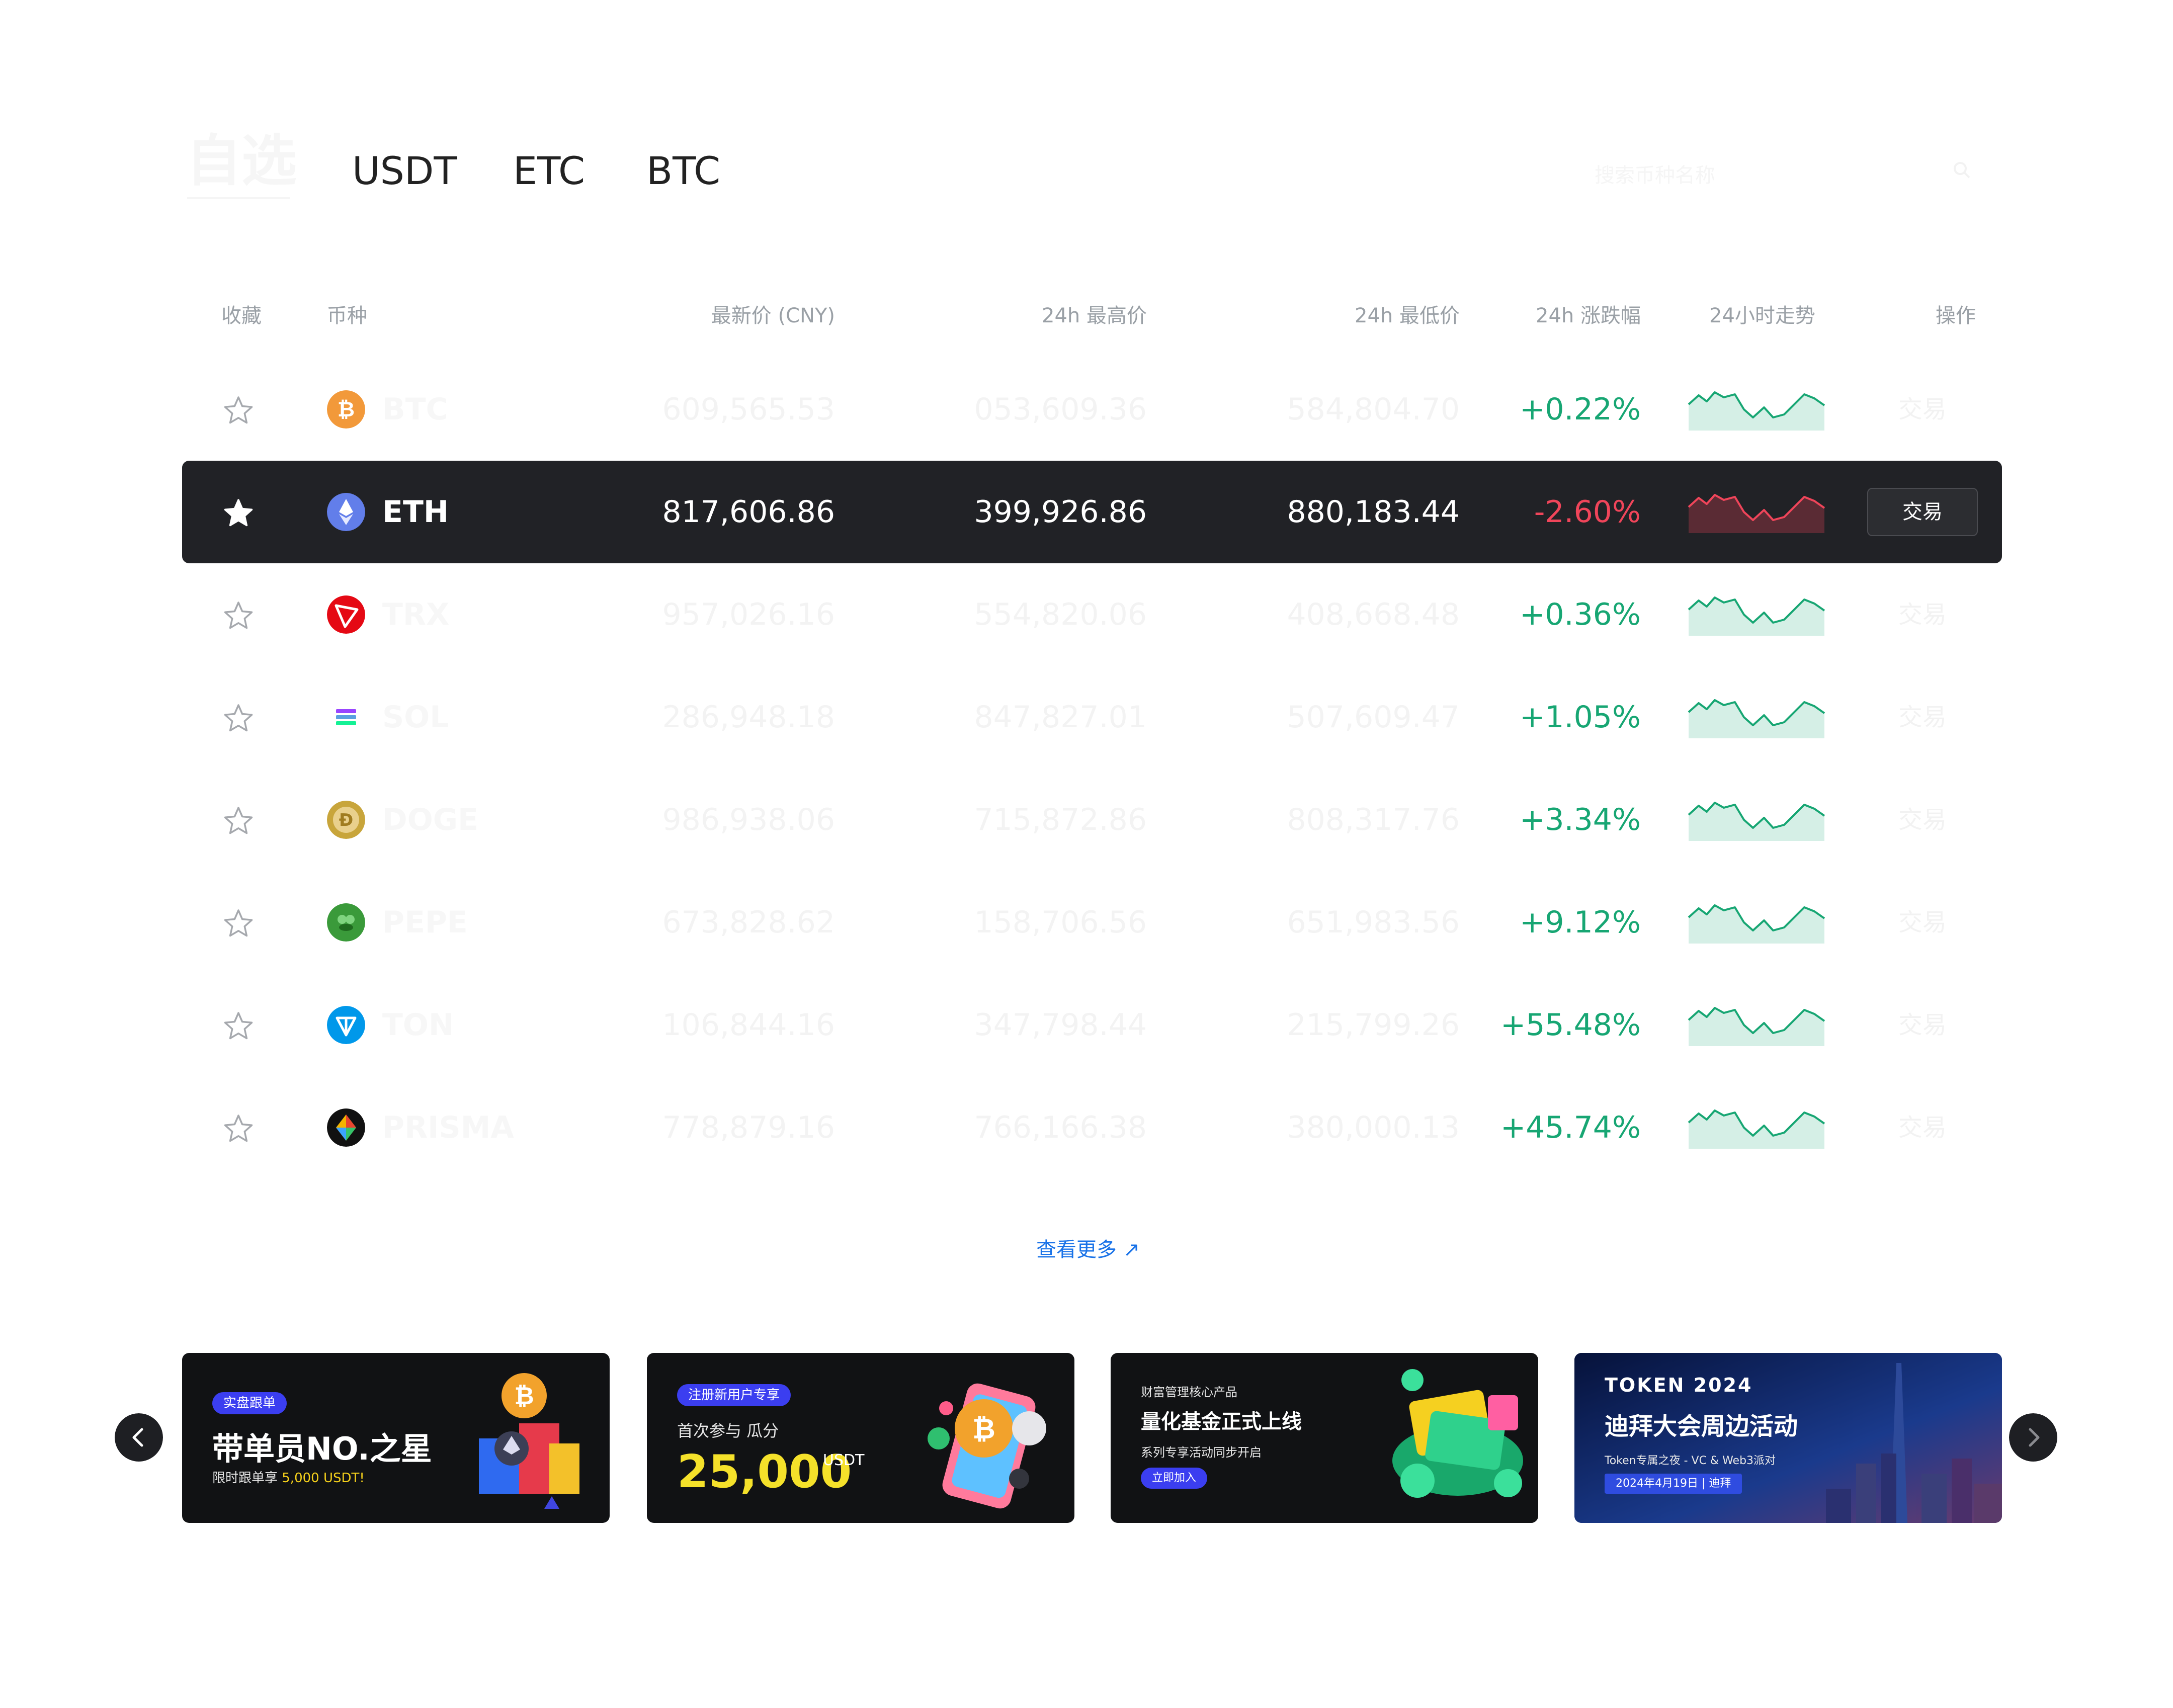  Describe the element at coordinates (347, 315) in the screenshot. I see `header-coin: 币种` at that location.